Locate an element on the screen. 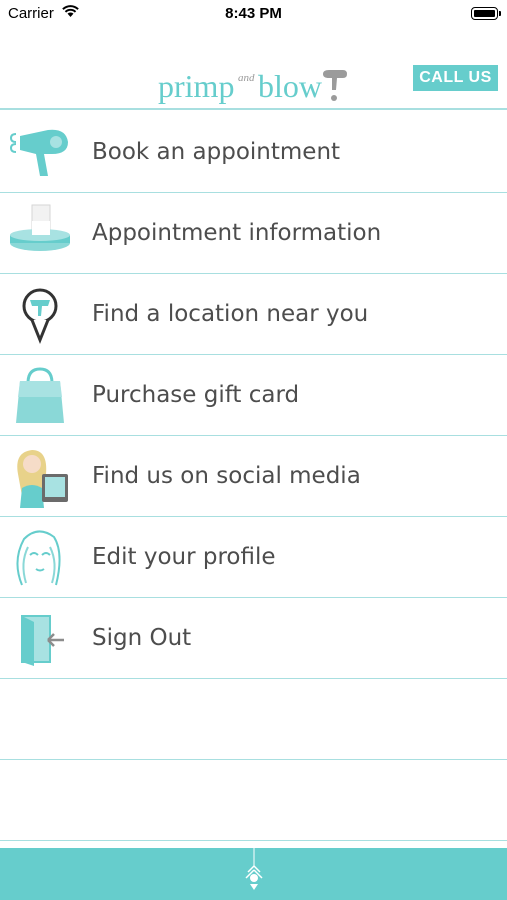 Image resolution: width=507 pixels, height=900 pixels. logo-primp-text: primp is located at coordinates (196, 86).